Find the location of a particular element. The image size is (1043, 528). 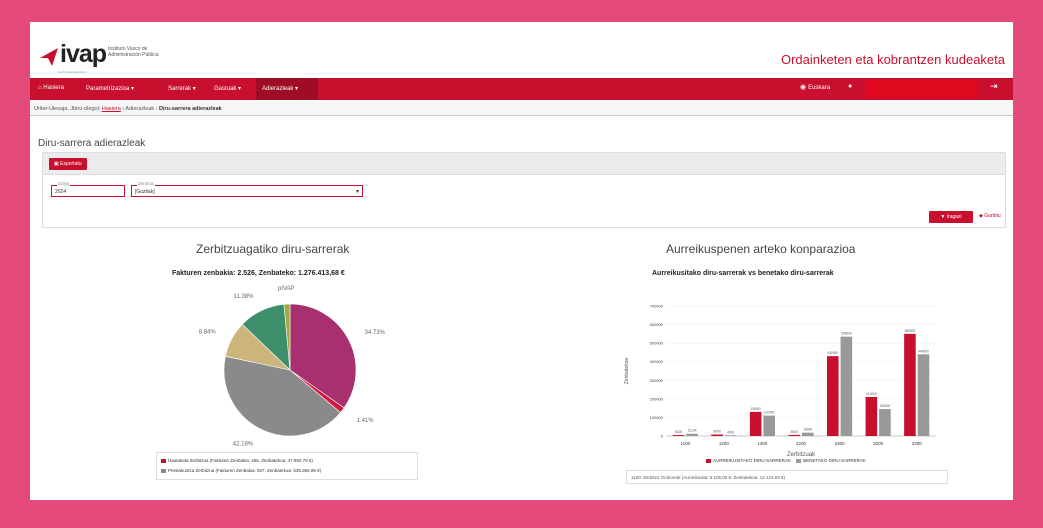

bar-value-label: 6000 is located at coordinates (794, 432).